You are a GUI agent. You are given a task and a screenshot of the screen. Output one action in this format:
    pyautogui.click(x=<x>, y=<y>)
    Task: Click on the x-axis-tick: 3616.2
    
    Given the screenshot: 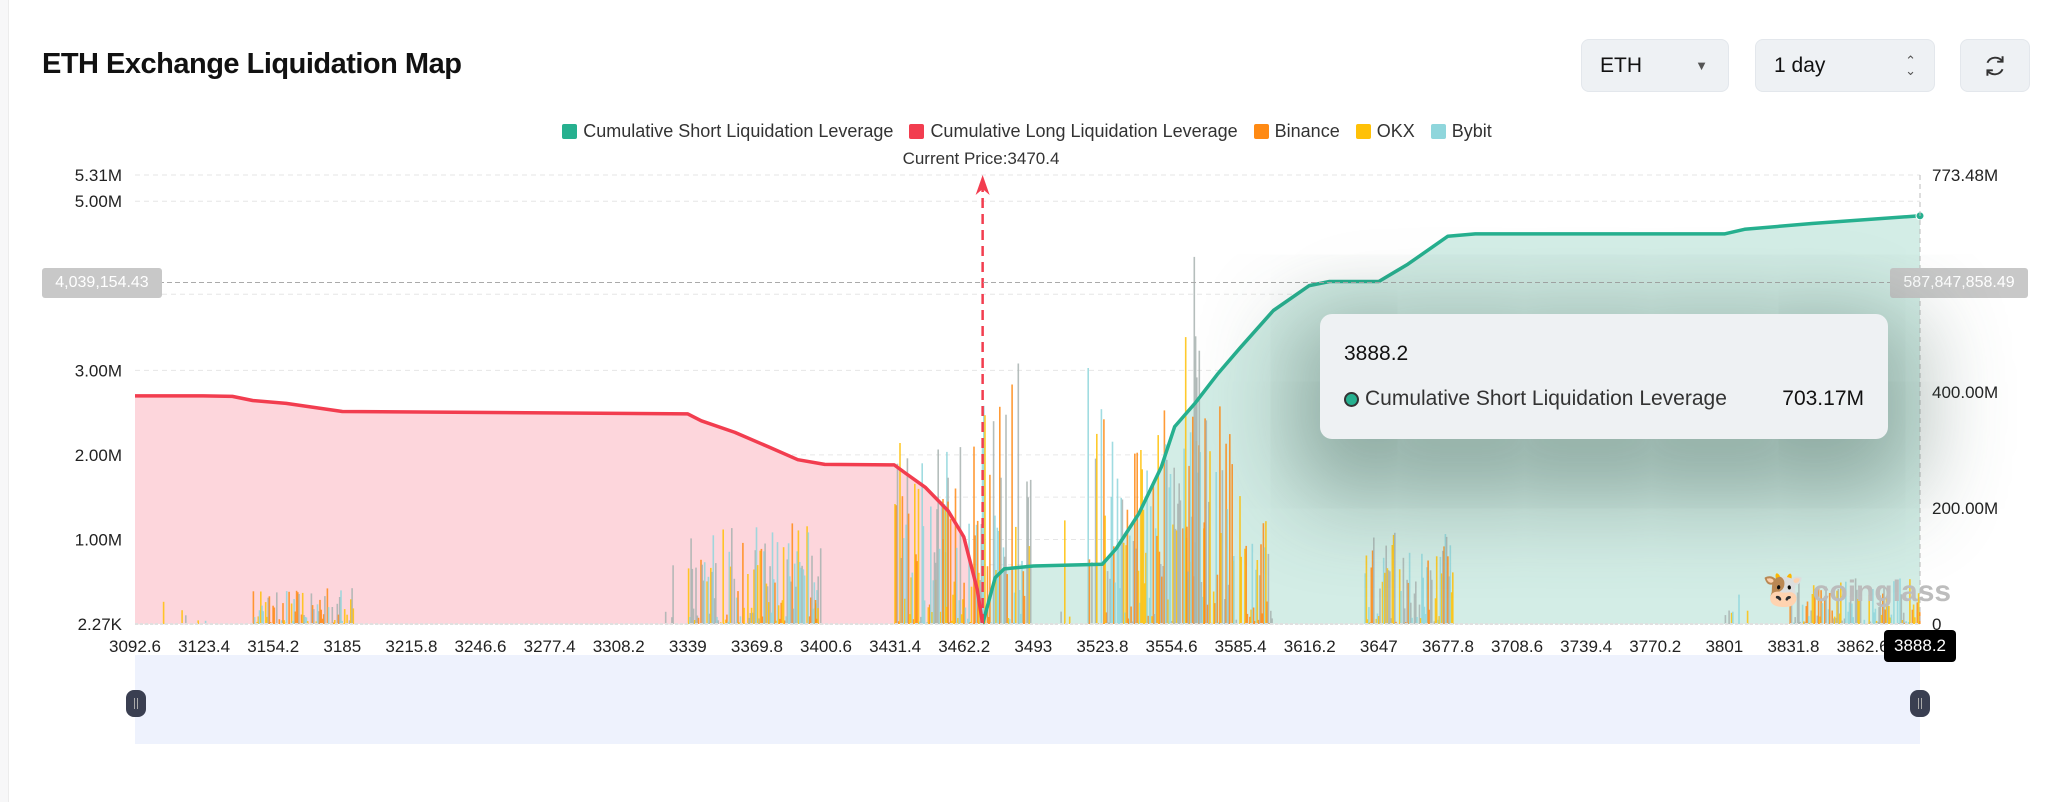 What is the action you would take?
    pyautogui.click(x=1310, y=646)
    